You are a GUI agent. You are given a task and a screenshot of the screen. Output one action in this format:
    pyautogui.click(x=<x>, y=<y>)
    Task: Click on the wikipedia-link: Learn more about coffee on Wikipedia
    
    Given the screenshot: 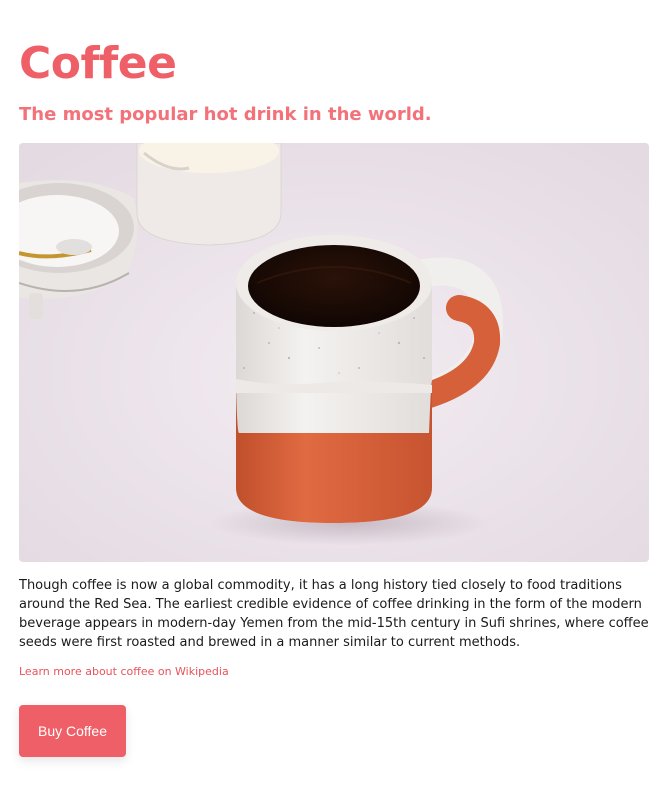 What is the action you would take?
    pyautogui.click(x=124, y=672)
    